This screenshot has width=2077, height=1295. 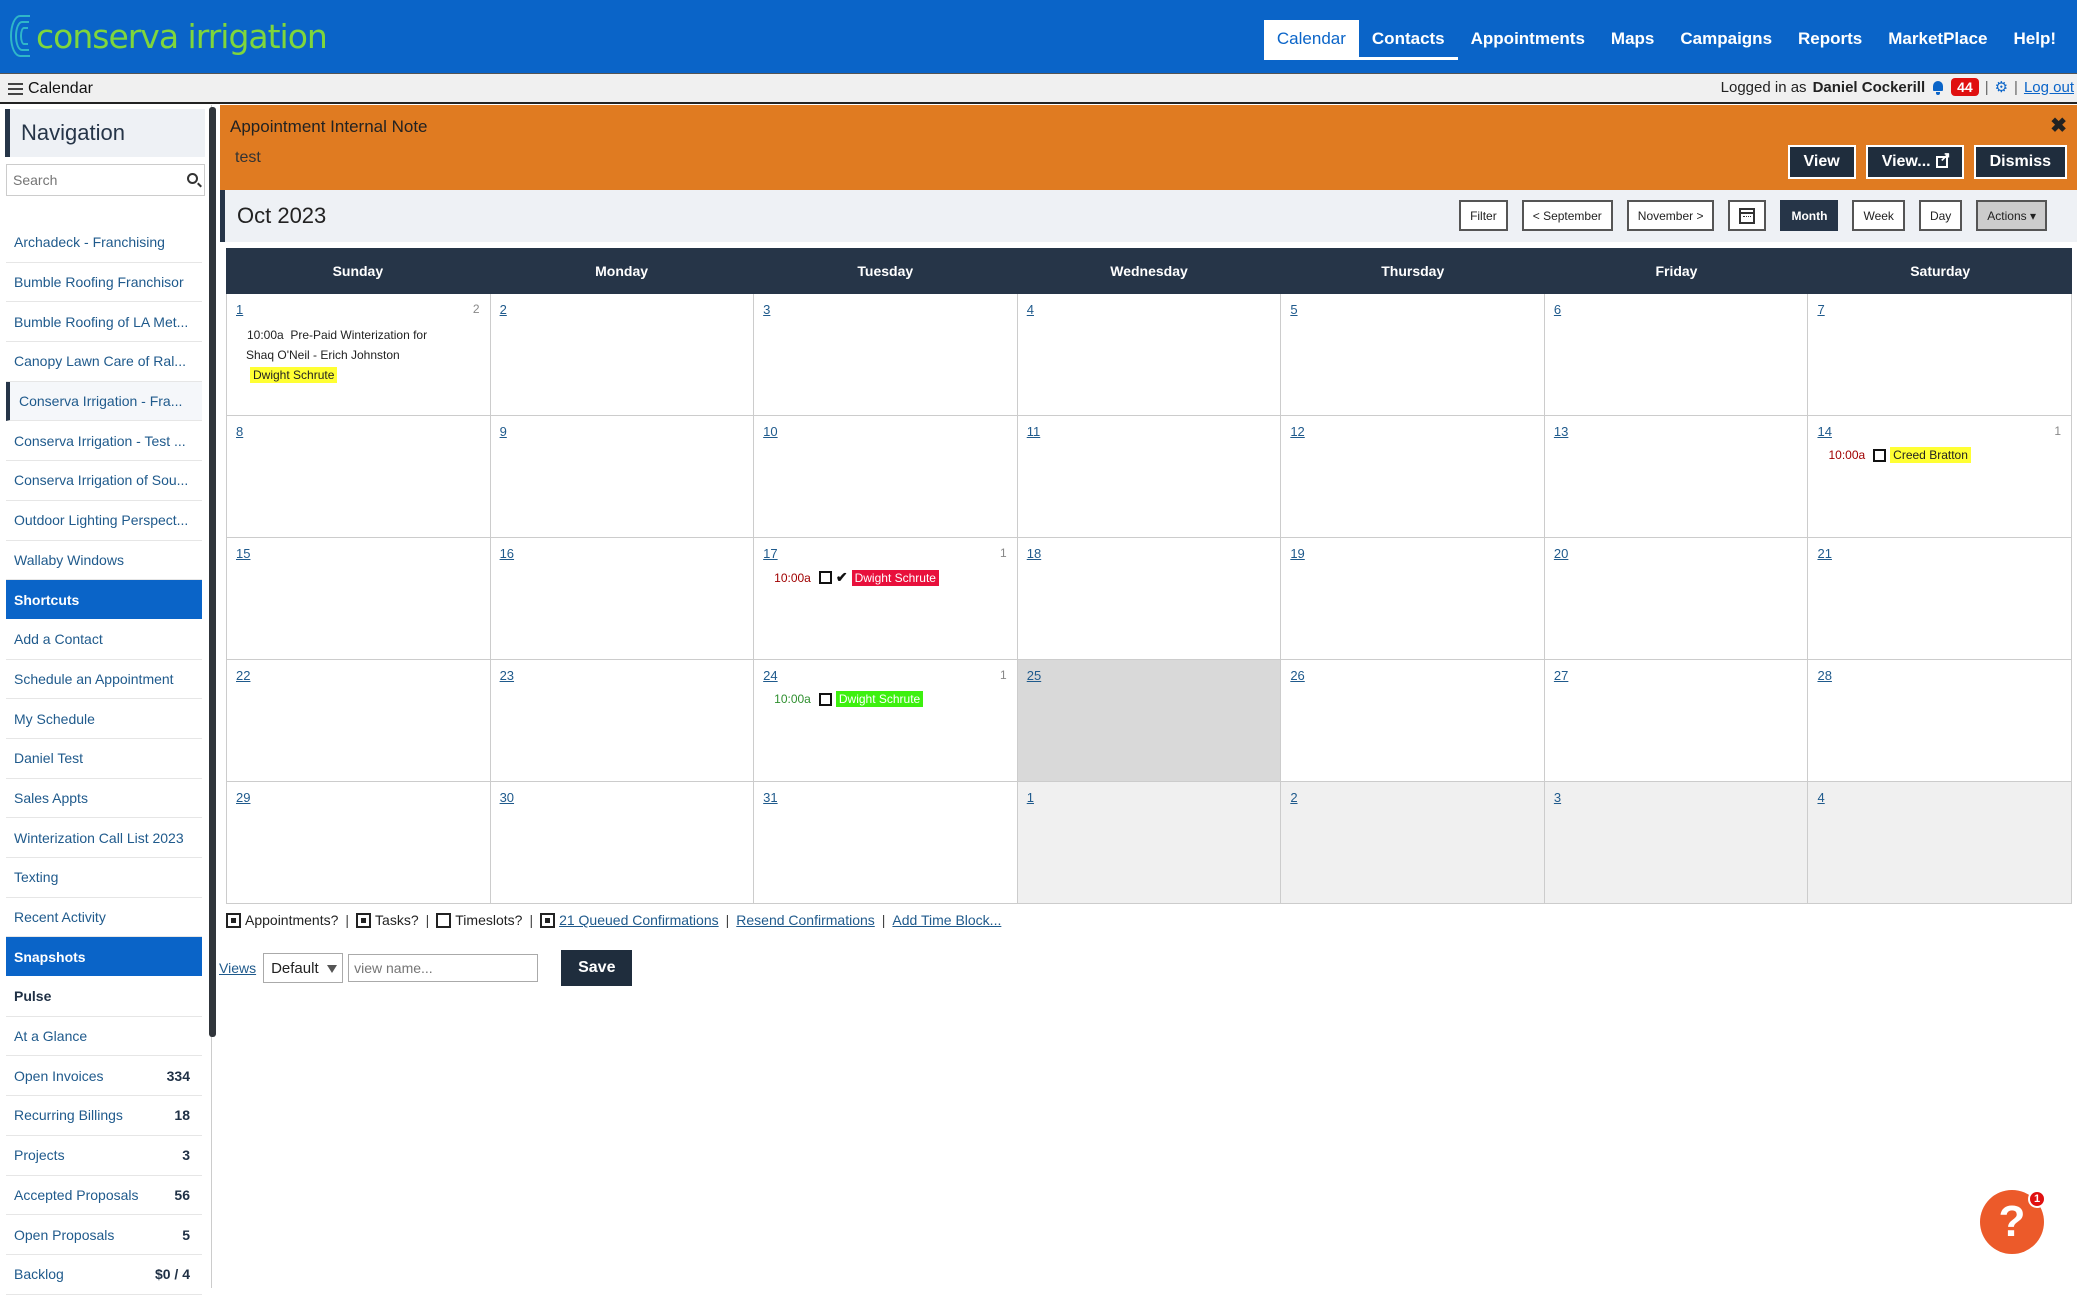 I want to click on day-cell: 27, so click(x=1676, y=721).